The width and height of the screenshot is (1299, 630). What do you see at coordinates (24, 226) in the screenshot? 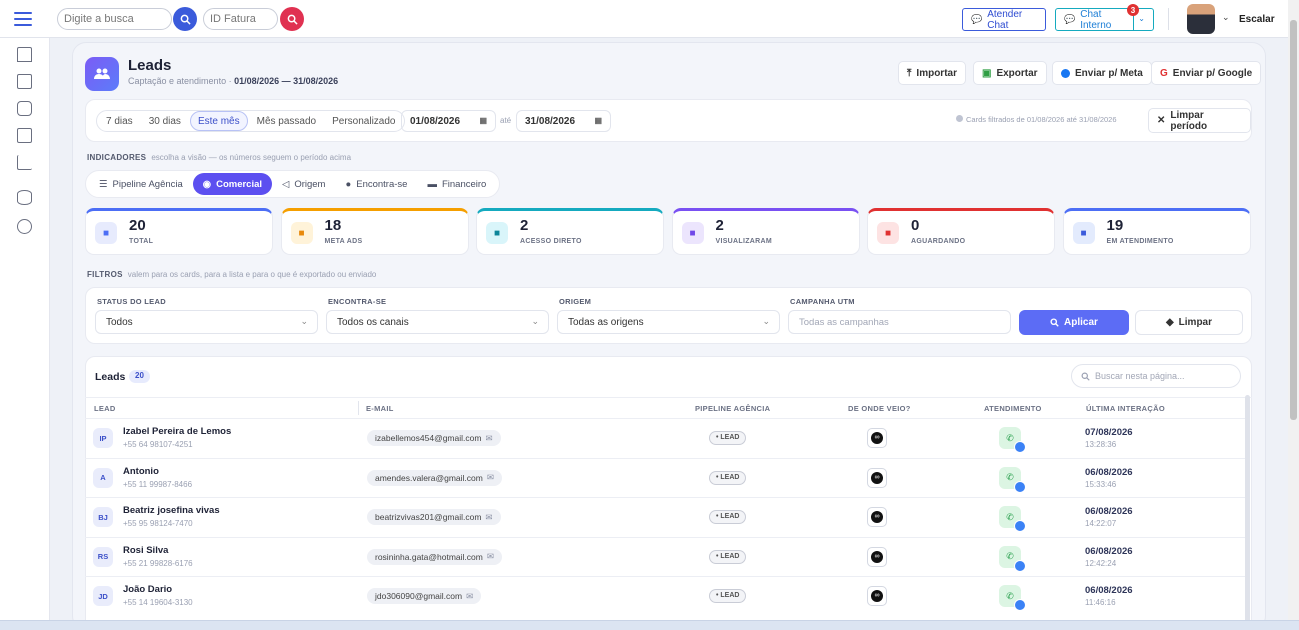
I see `power-icon` at bounding box center [24, 226].